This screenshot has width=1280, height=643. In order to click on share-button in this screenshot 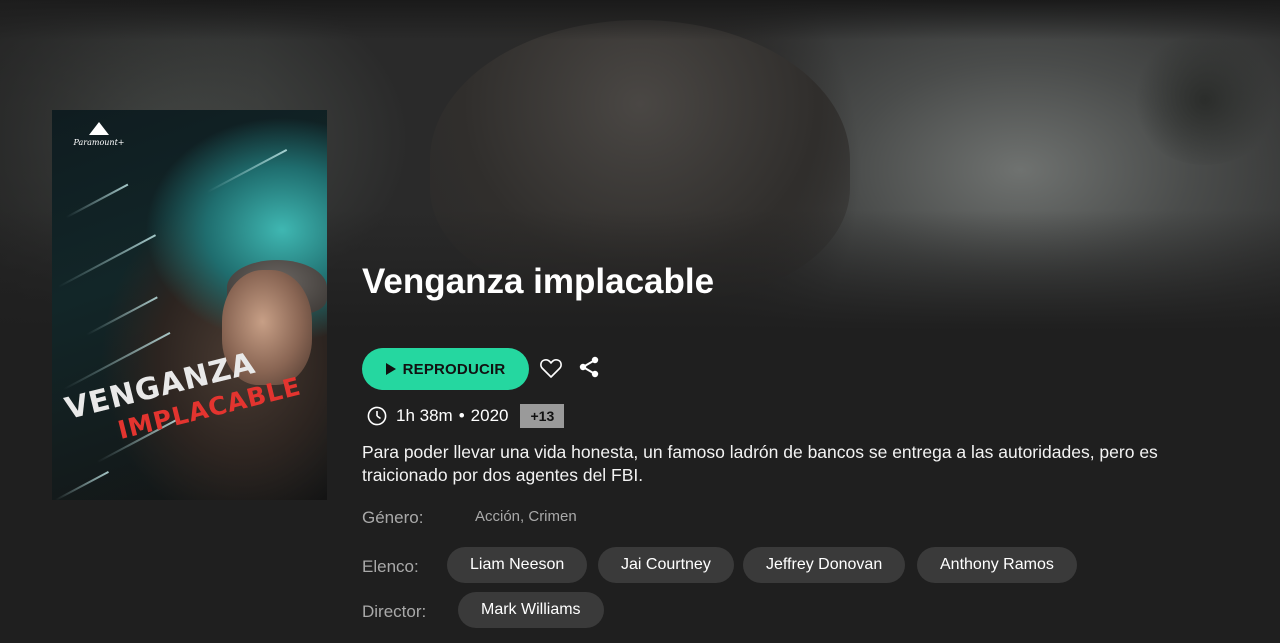, I will do `click(589, 367)`.